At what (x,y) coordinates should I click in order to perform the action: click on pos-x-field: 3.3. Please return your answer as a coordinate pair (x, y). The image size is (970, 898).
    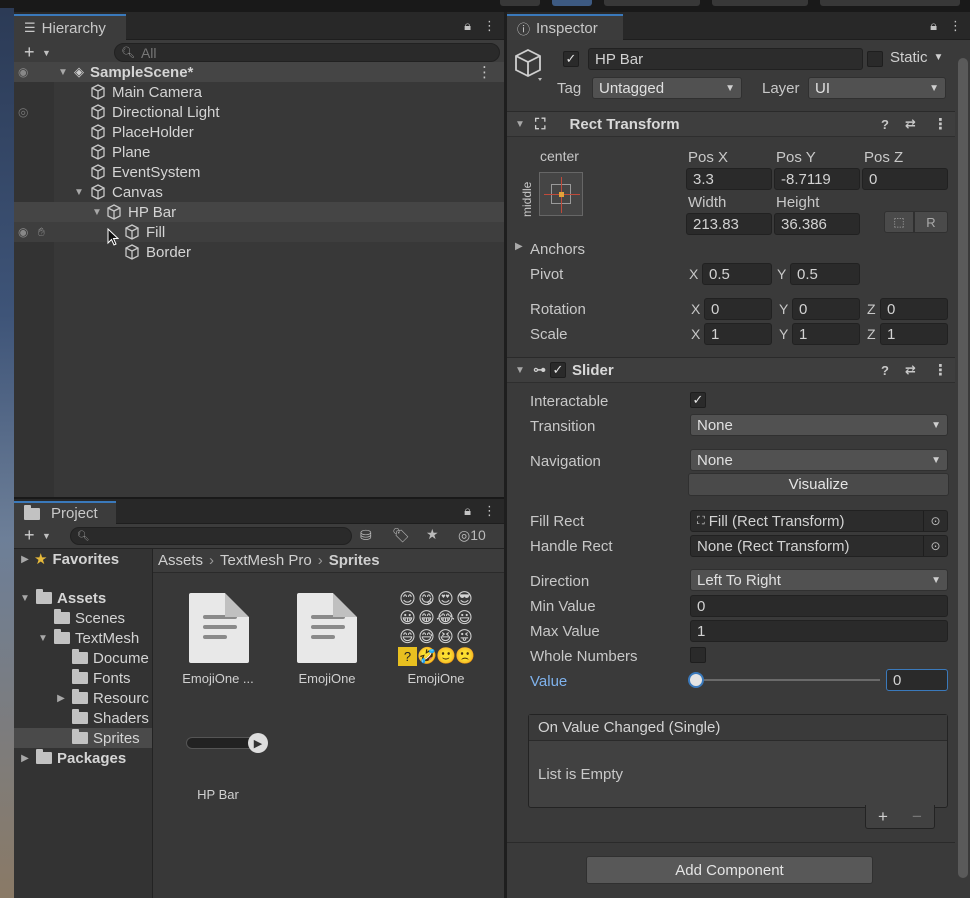
    Looking at the image, I should click on (729, 179).